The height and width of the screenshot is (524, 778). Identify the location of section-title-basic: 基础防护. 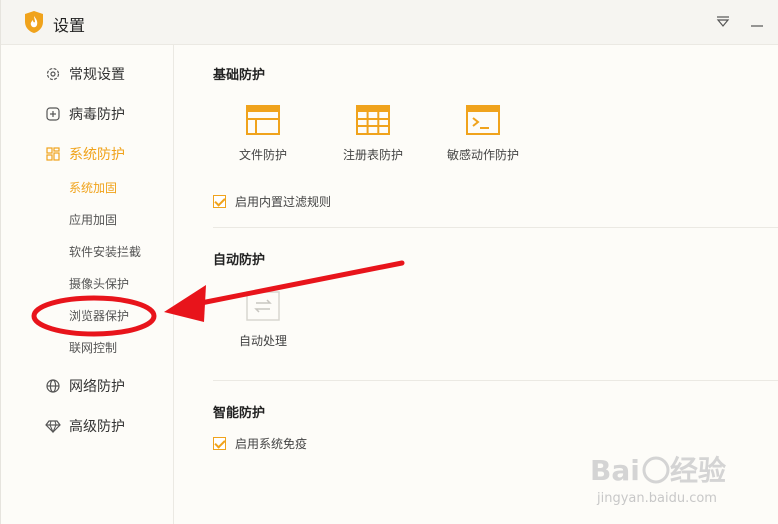
(239, 75).